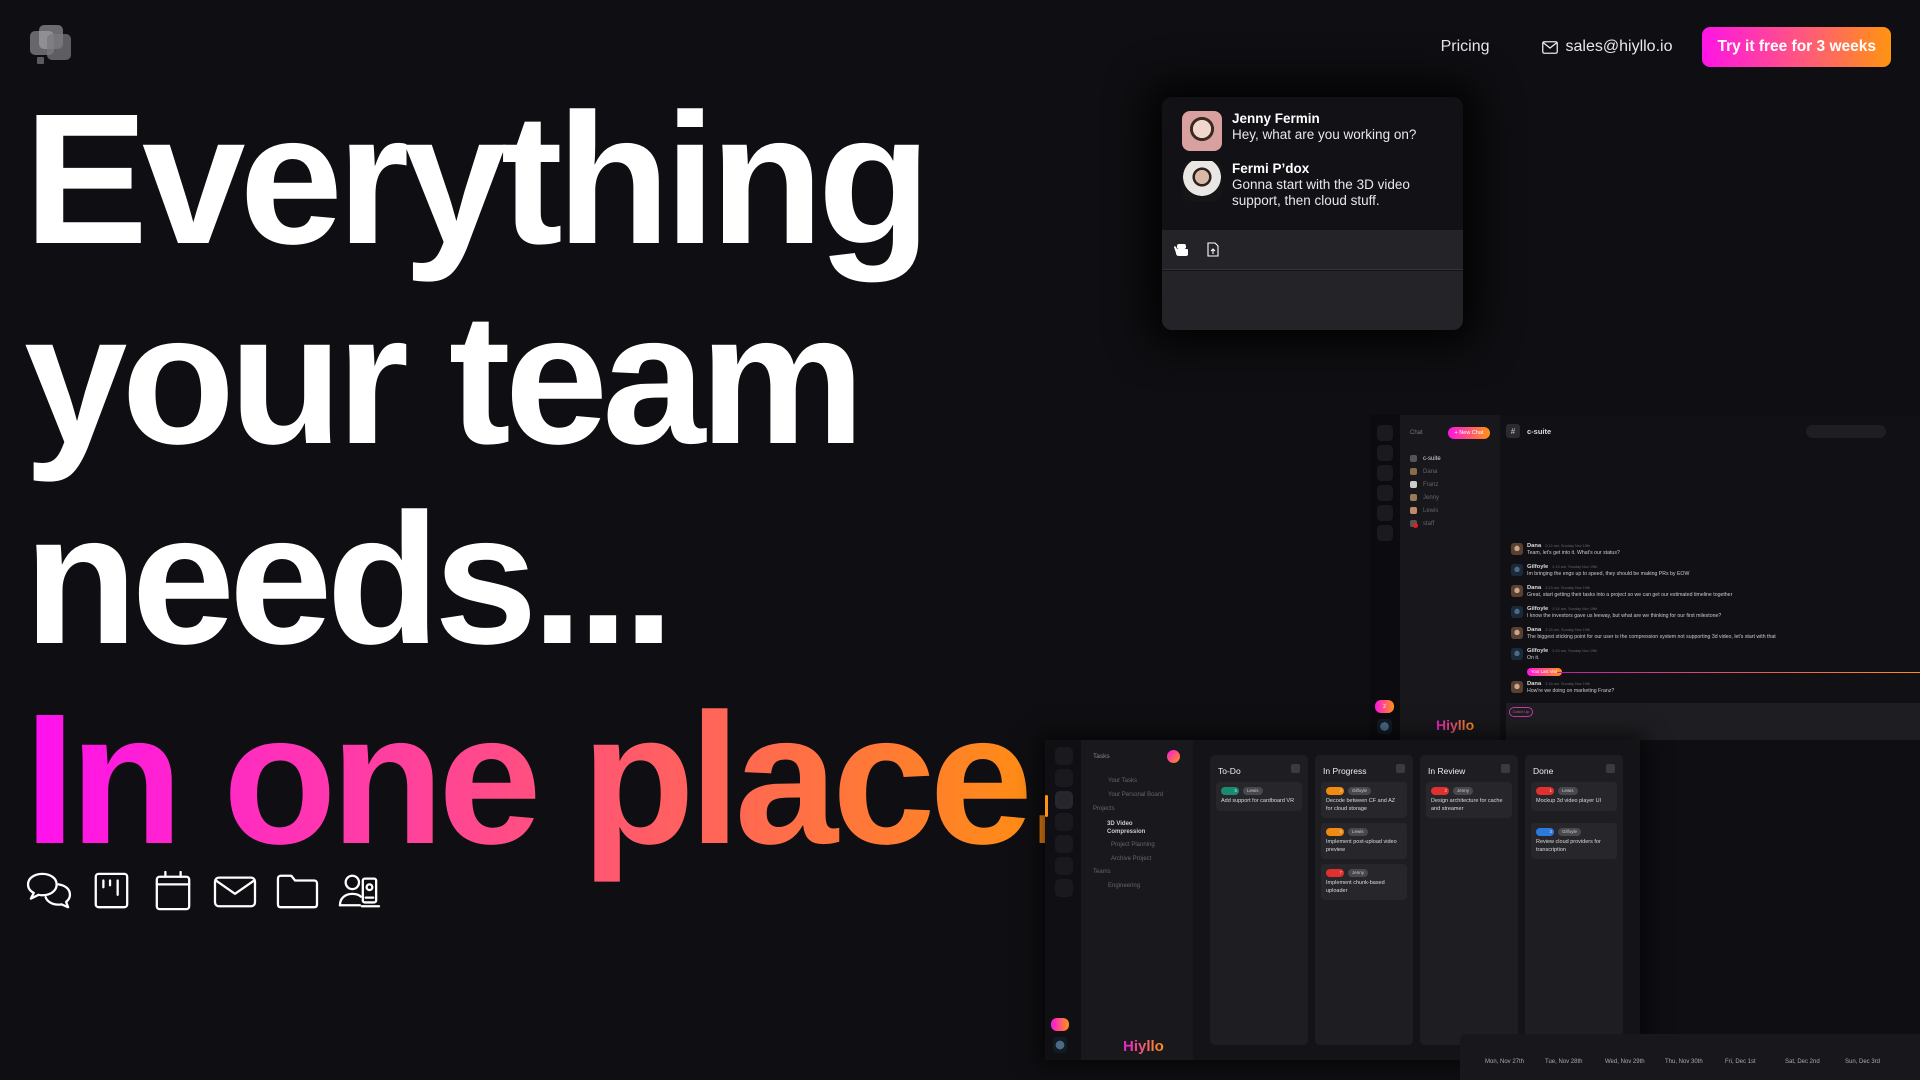  What do you see at coordinates (1545, 832) in the screenshot?
I see `priority-tag: 3` at bounding box center [1545, 832].